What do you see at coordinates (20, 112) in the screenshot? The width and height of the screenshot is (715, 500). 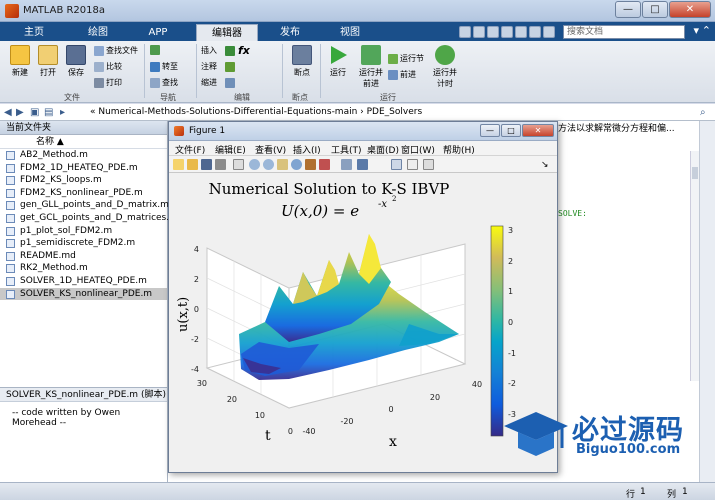 I see `forward-arrow-icon: ▶` at bounding box center [20, 112].